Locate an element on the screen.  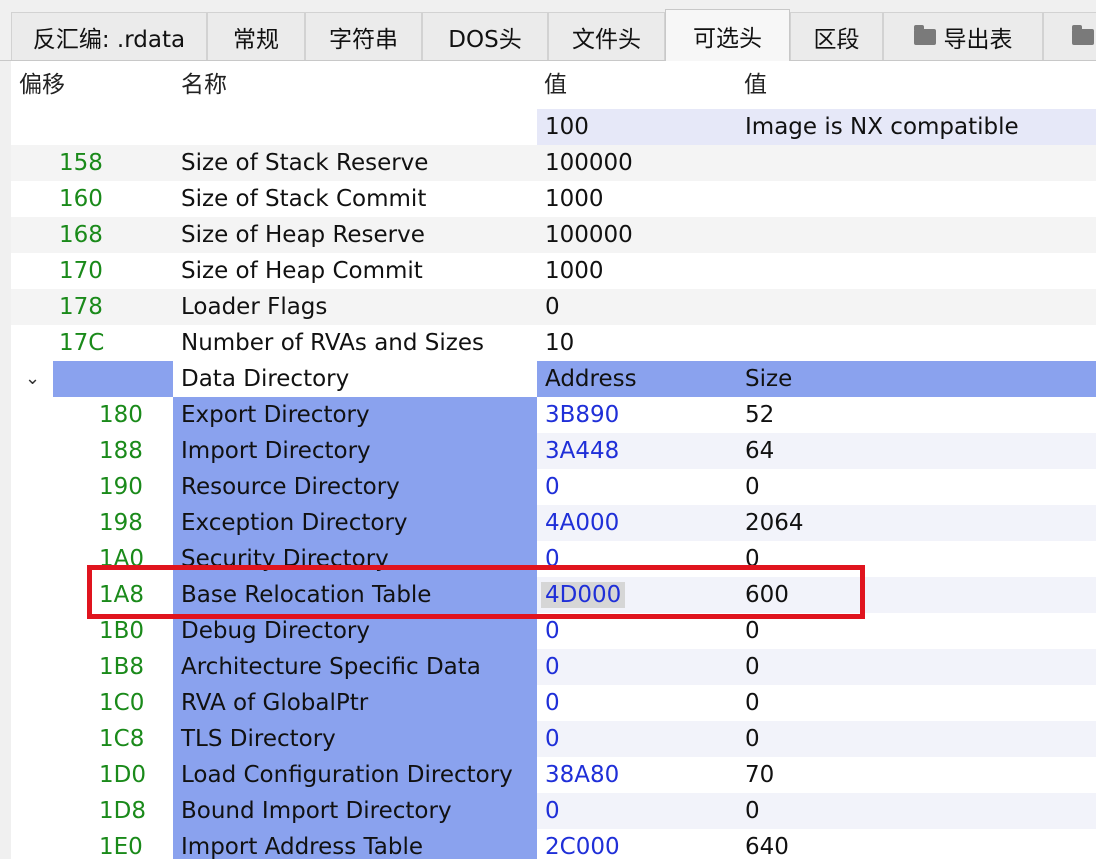
tab-exports: 导出表 is located at coordinates (963, 36).